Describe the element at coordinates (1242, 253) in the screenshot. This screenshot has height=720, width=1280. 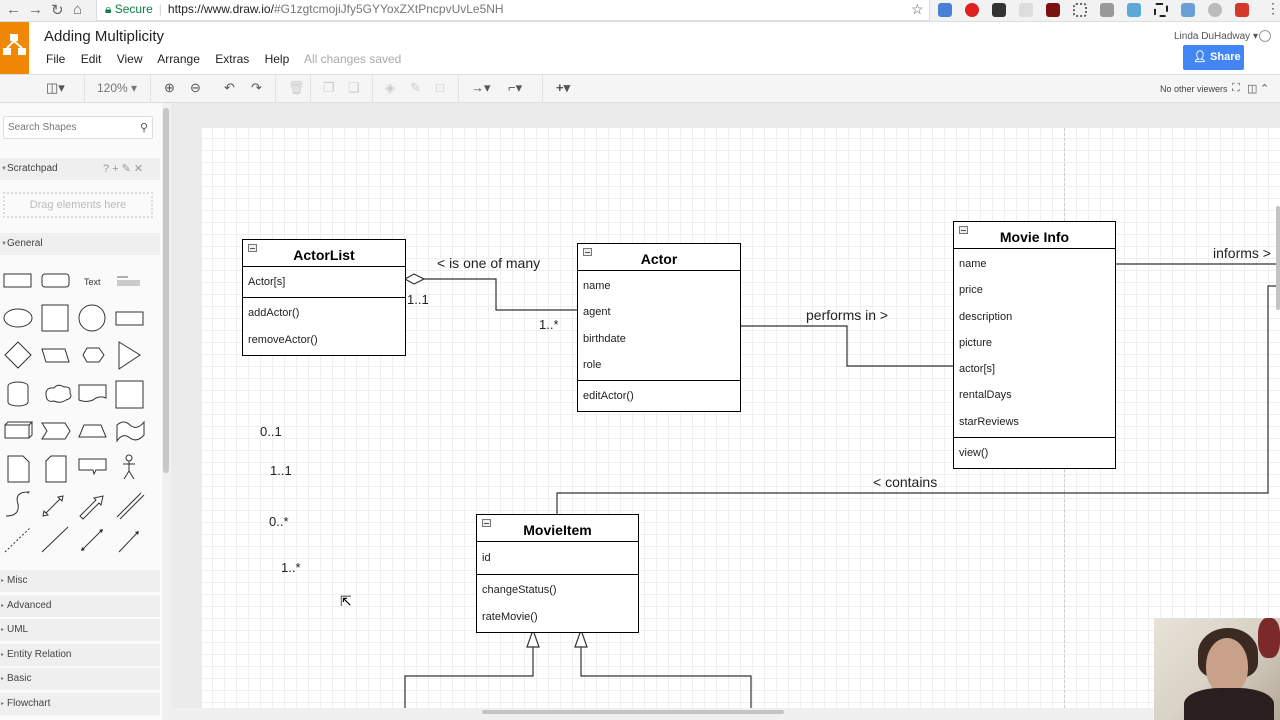
I see `edge-label-informs: informs >` at that location.